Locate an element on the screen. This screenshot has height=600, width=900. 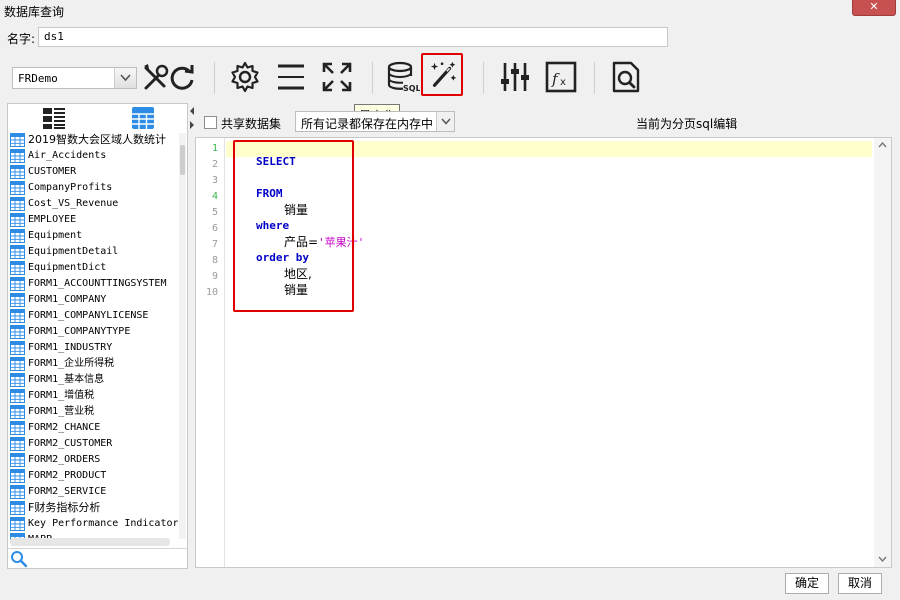
scroll-down-icon is located at coordinates (882, 559).